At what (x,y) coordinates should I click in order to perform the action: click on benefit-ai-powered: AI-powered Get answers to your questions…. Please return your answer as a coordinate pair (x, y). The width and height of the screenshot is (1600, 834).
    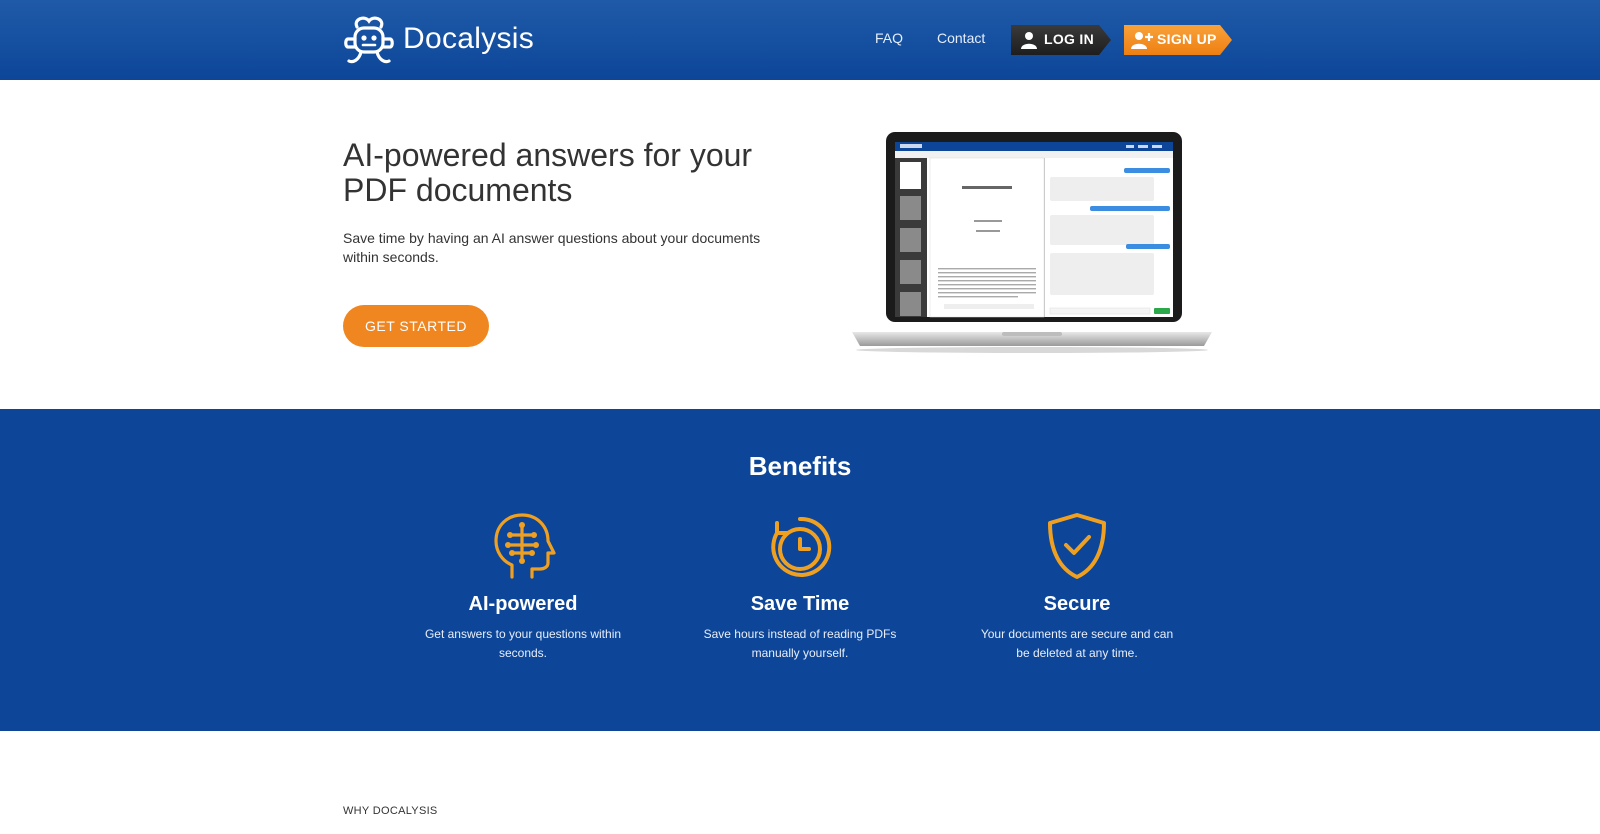
    Looking at the image, I should click on (523, 587).